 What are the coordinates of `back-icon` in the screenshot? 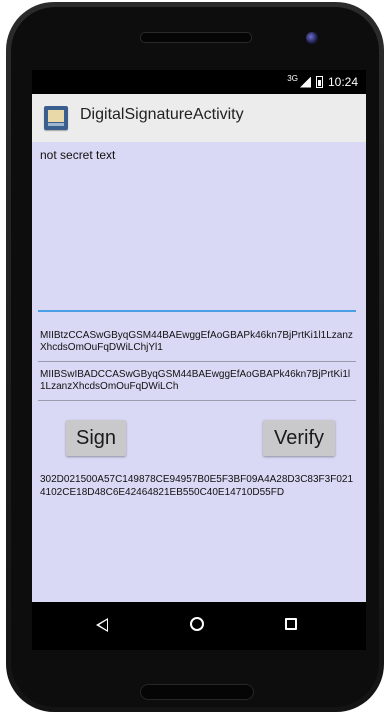 It's located at (102, 625).